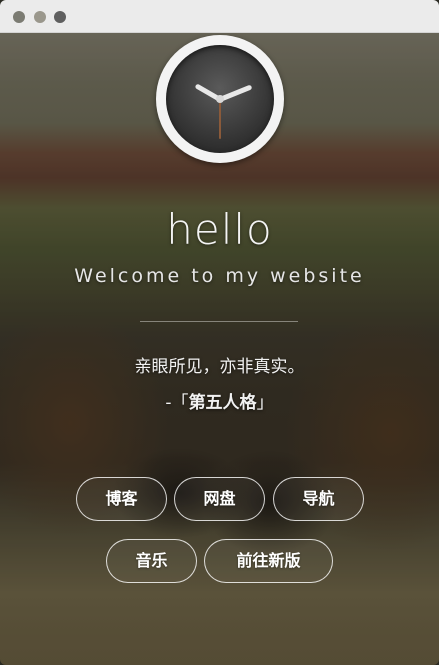 Image resolution: width=439 pixels, height=665 pixels. What do you see at coordinates (265, 403) in the screenshot?
I see `quote-source-suffix: 」` at bounding box center [265, 403].